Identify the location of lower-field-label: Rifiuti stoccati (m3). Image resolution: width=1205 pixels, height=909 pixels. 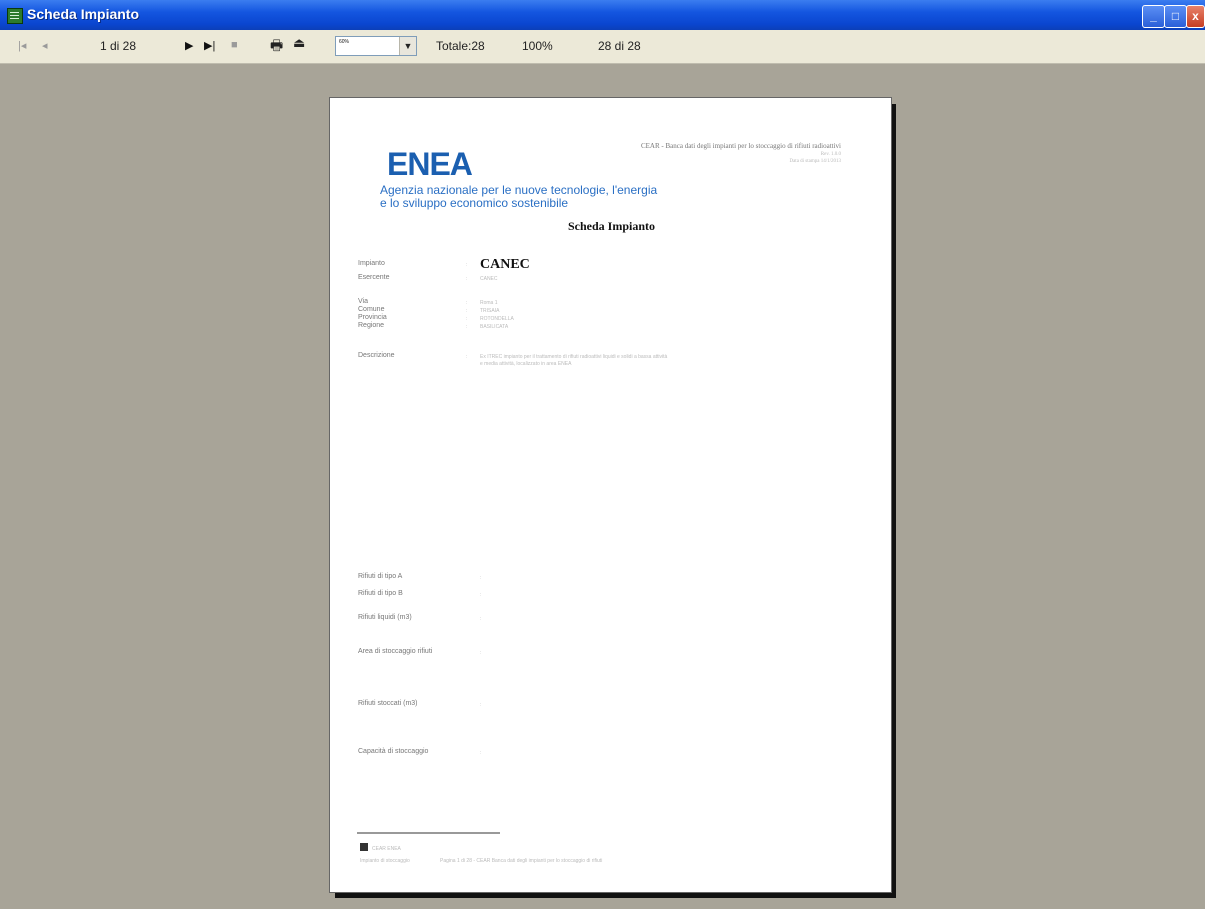
(388, 703).